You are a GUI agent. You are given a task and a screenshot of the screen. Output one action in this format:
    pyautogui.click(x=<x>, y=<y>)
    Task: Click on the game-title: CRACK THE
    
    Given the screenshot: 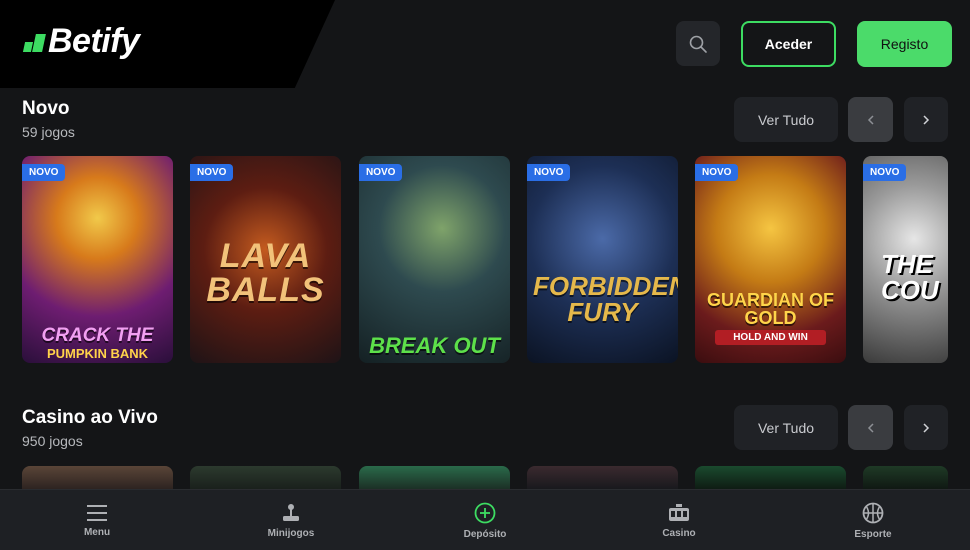 What is the action you would take?
    pyautogui.click(x=97, y=335)
    